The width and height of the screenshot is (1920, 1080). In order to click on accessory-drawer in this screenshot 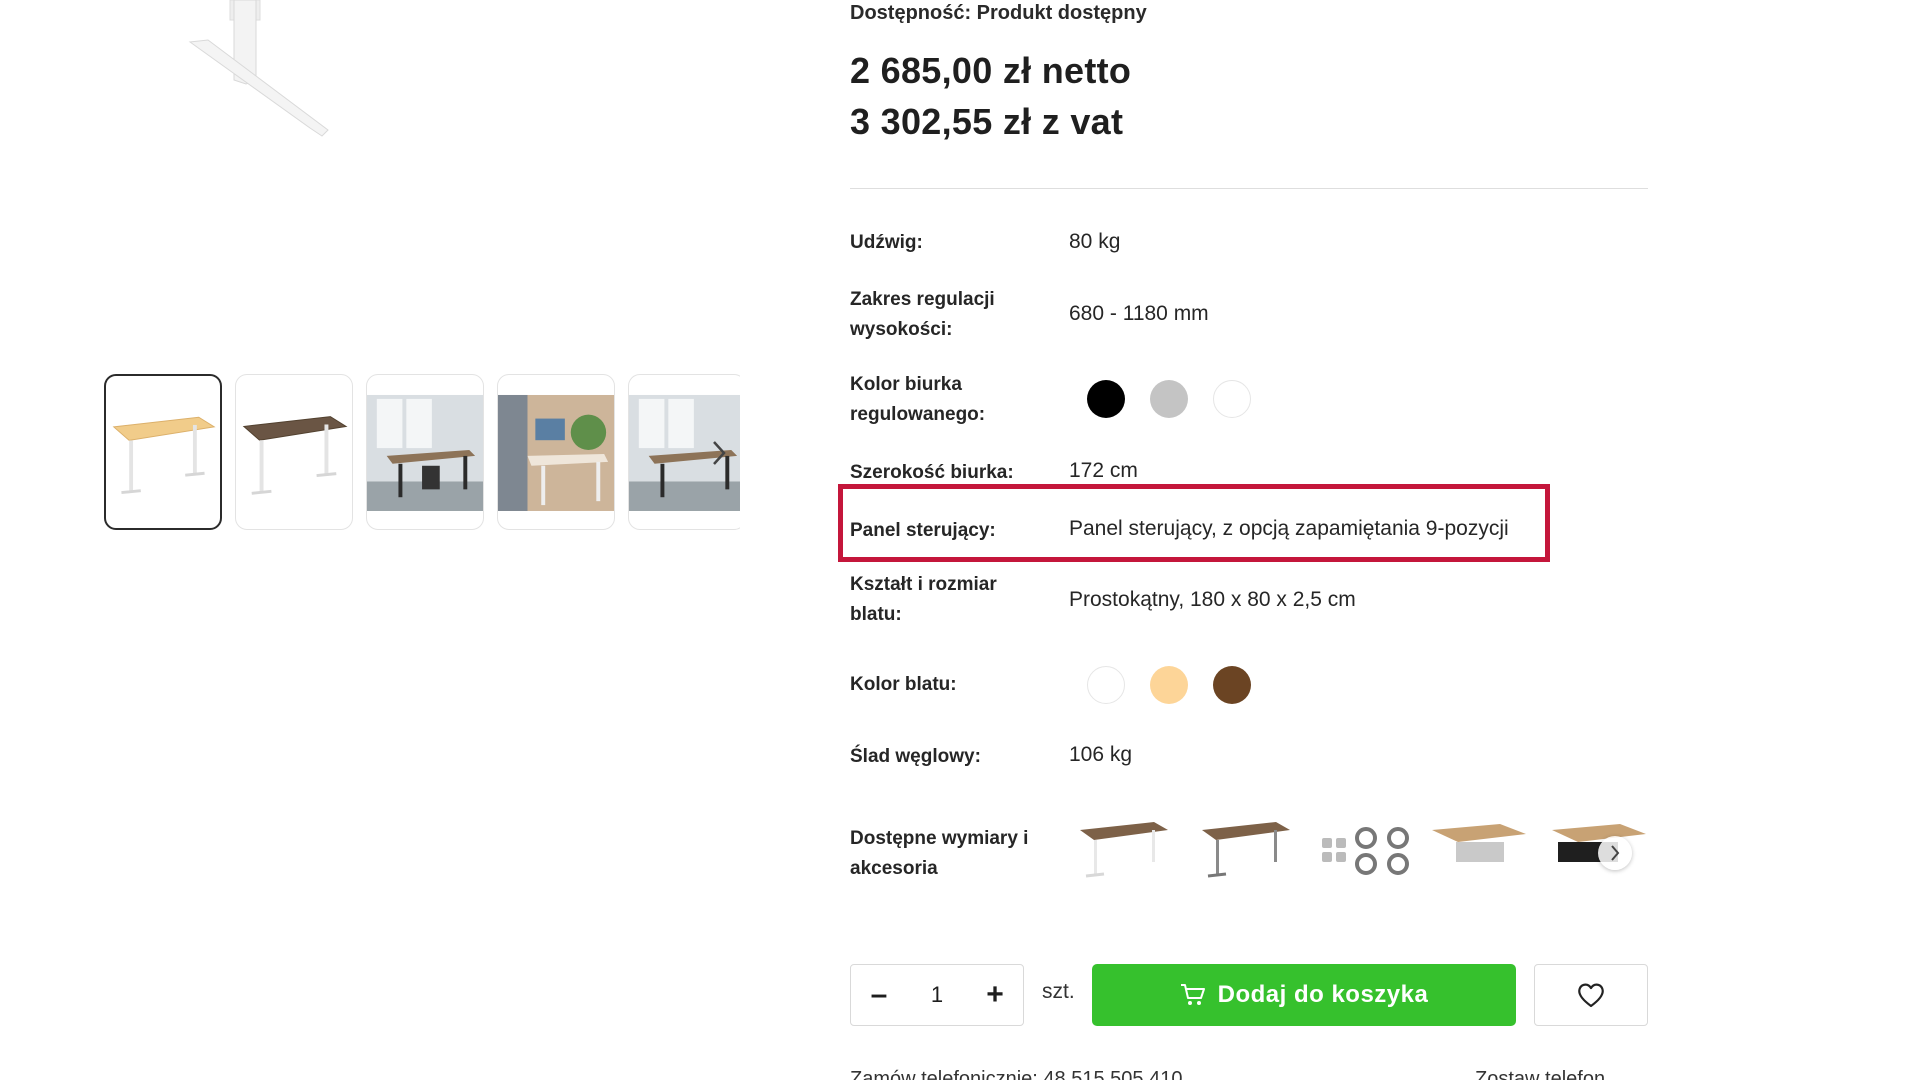, I will do `click(1478, 848)`.